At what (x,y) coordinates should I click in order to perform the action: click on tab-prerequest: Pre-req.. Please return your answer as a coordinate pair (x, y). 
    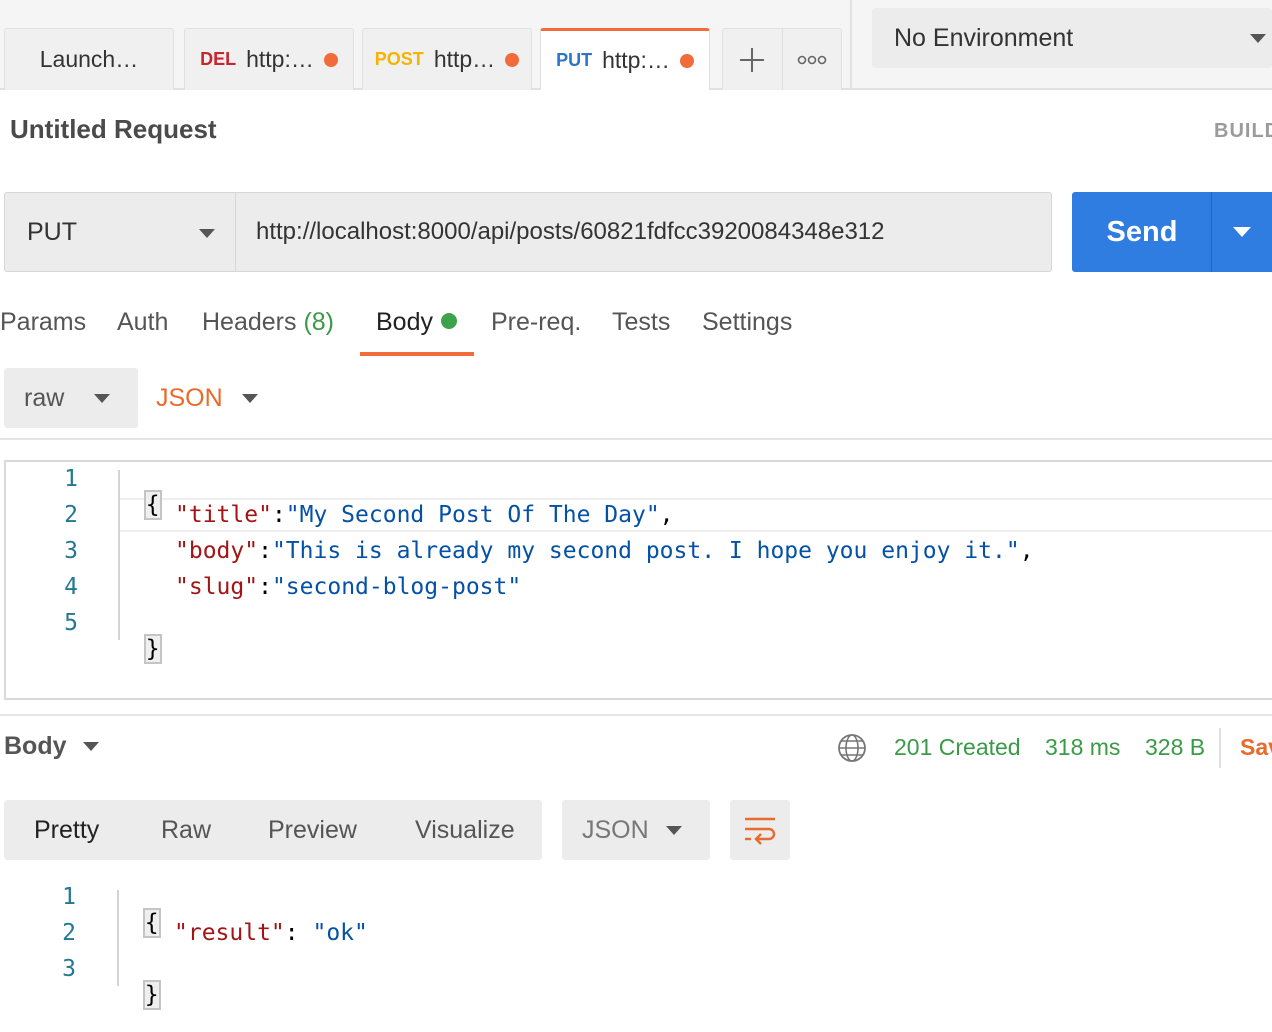
    Looking at the image, I should click on (536, 322).